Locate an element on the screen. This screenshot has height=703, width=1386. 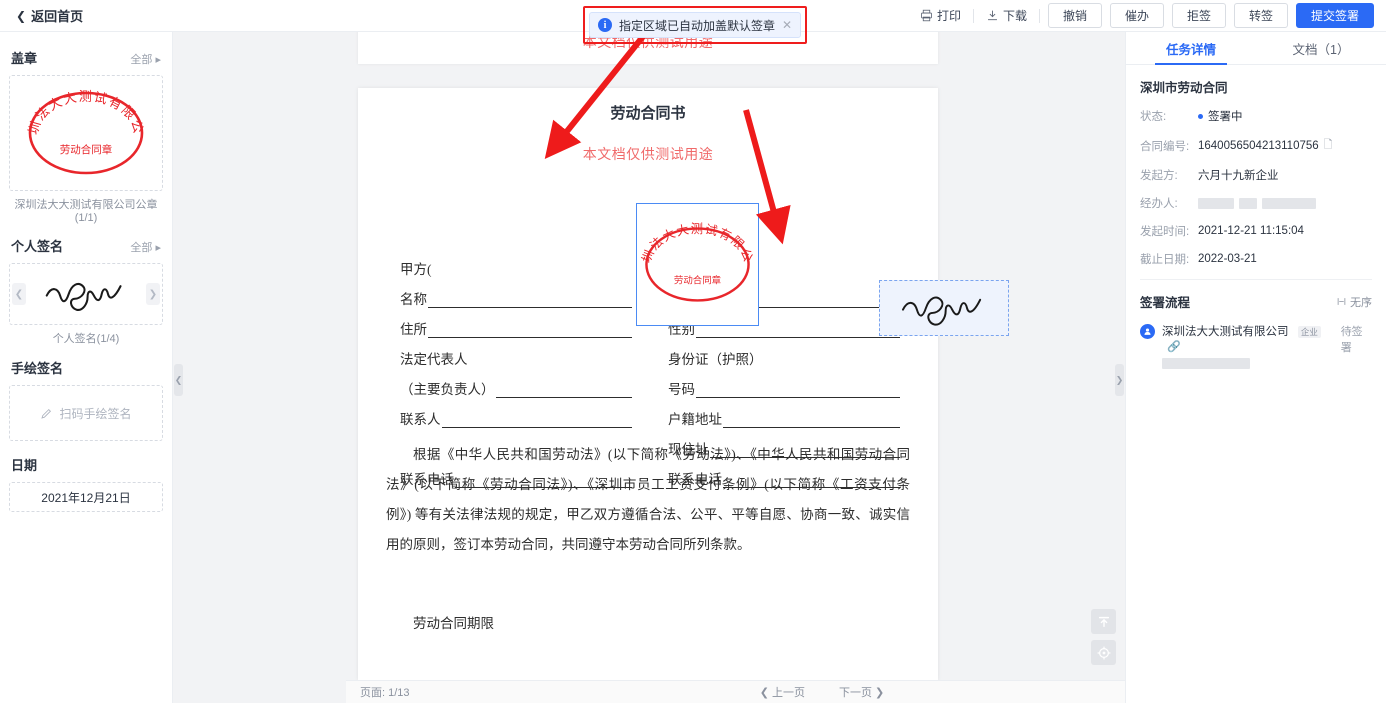
flow-title: 签署流程 is located at coordinates (1165, 303).